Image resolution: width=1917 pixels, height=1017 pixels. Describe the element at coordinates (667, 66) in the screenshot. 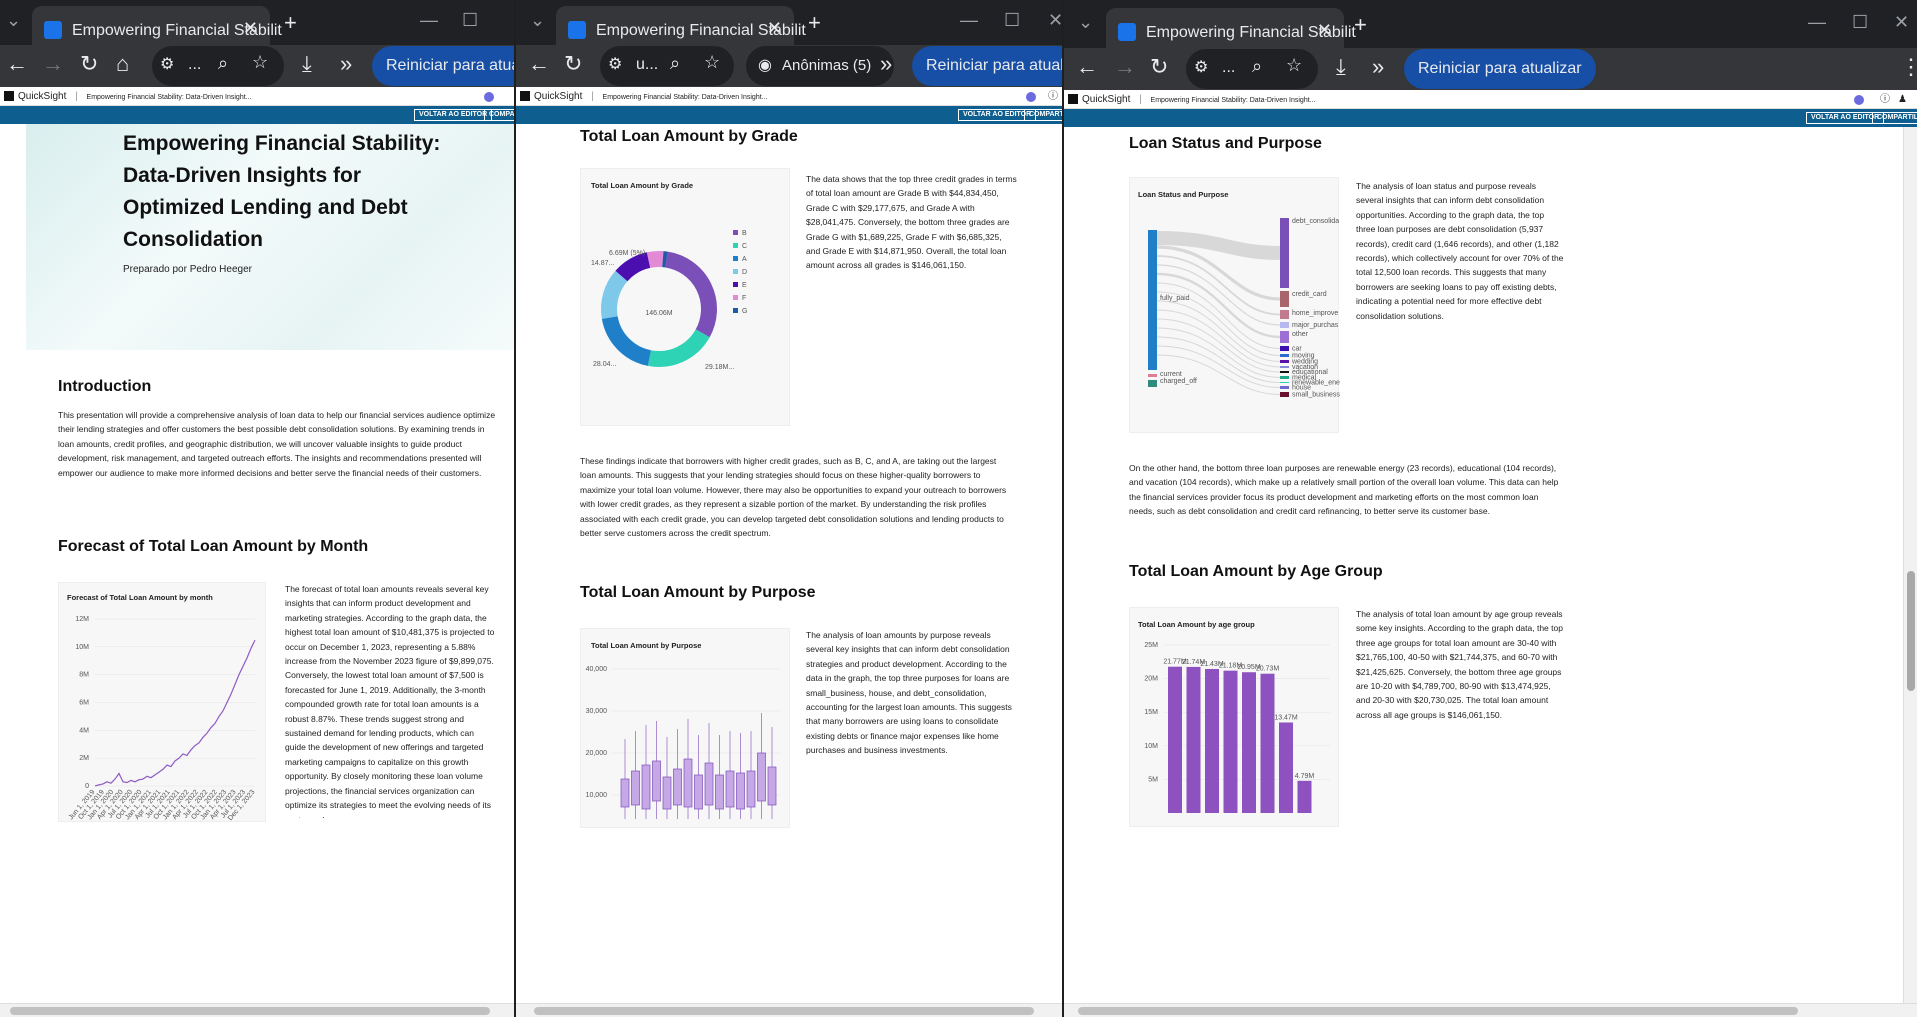

I see `address-bar: ⚙ u... ⌕ ☆` at that location.